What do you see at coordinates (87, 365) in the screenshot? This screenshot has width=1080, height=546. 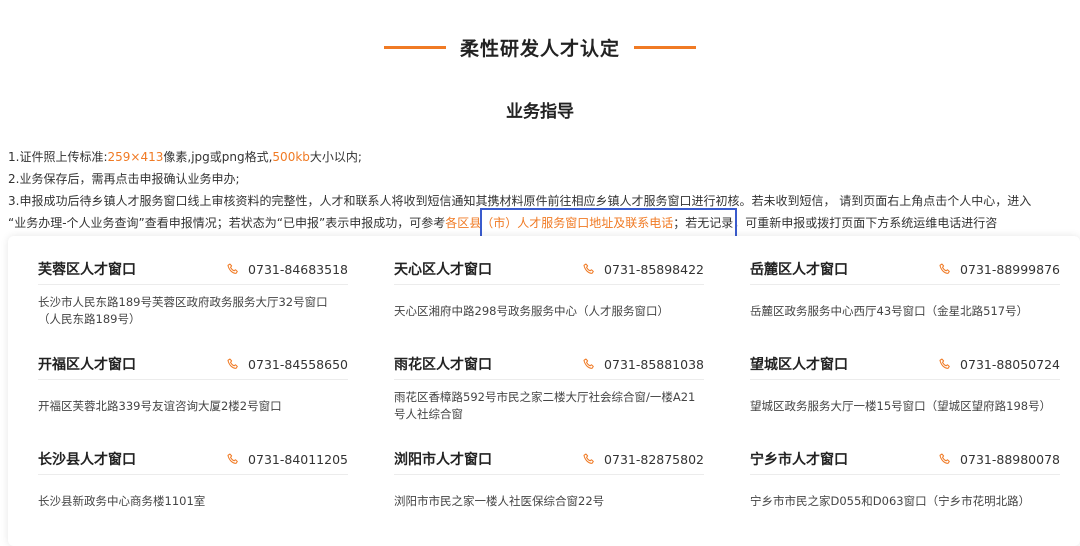 I see `window-name: 开福区人才窗口` at bounding box center [87, 365].